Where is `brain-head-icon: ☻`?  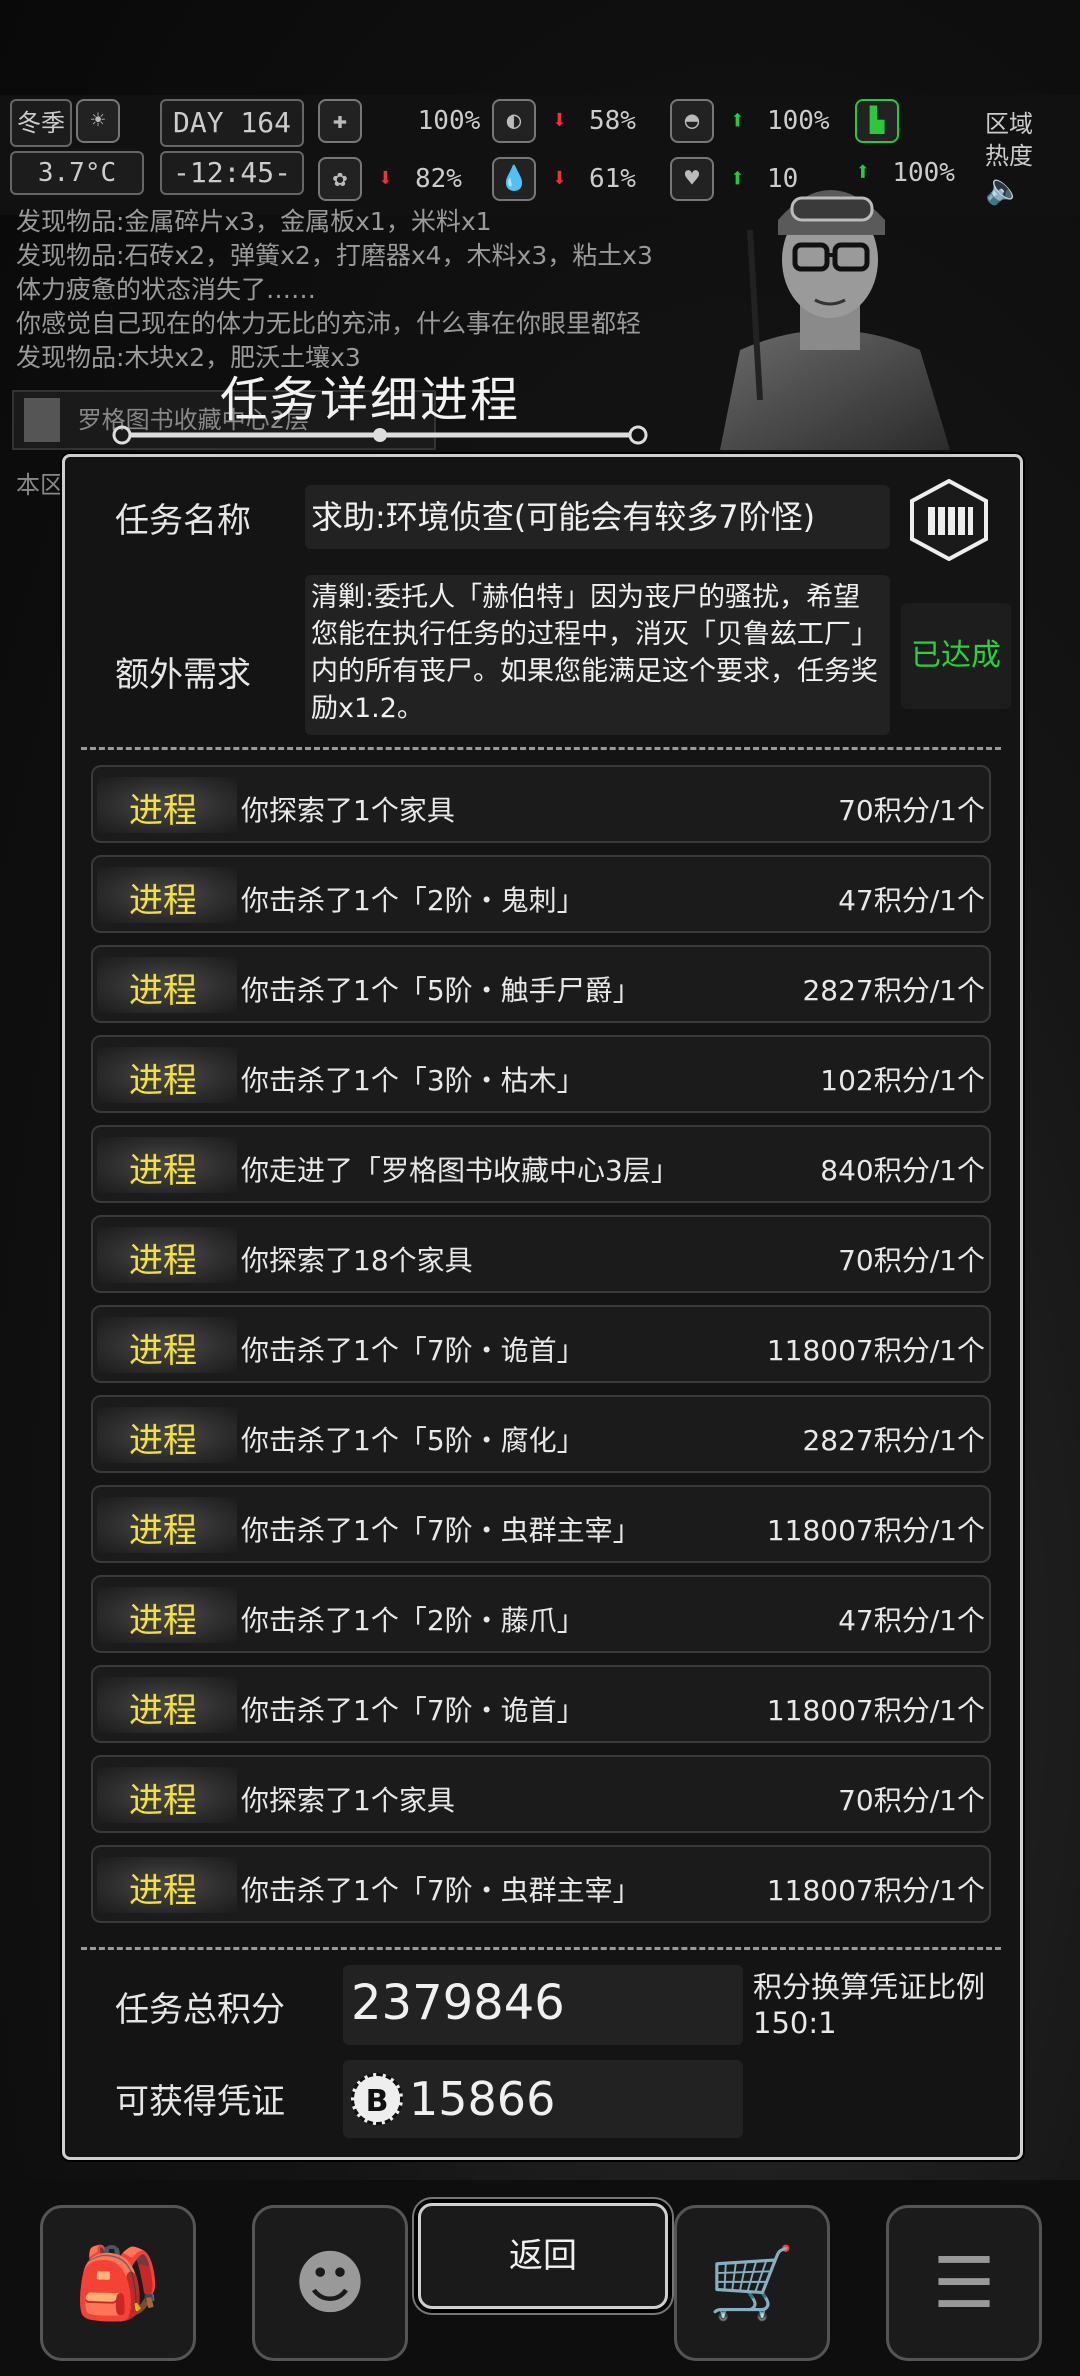
brain-head-icon: ☻ is located at coordinates (330, 2283).